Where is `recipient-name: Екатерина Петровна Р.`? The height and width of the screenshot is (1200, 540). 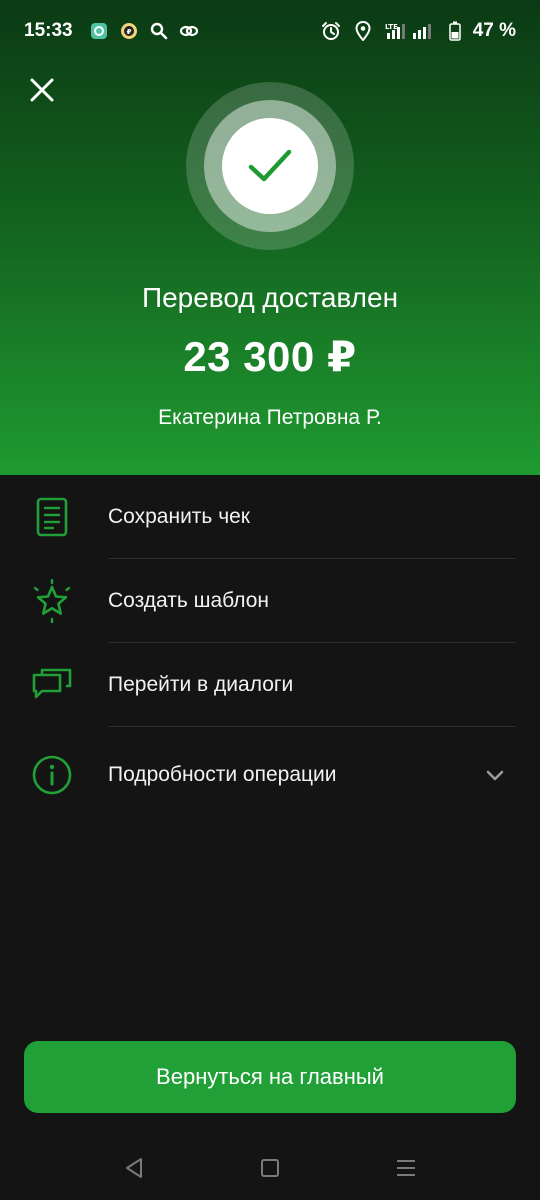 recipient-name: Екатерина Петровна Р. is located at coordinates (270, 417).